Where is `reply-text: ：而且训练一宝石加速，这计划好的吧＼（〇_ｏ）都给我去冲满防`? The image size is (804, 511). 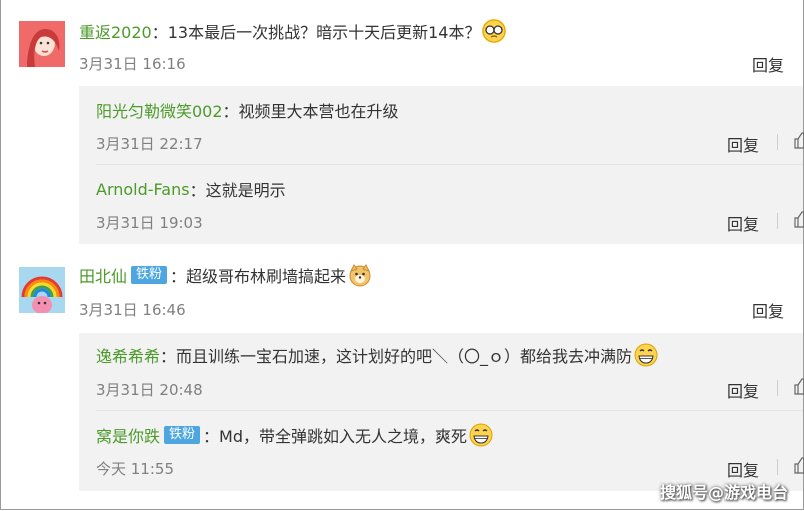
reply-text: ：而且训练一宝石加速，这计划好的吧＼（〇_ｏ）都给我去冲满防 is located at coordinates (396, 356).